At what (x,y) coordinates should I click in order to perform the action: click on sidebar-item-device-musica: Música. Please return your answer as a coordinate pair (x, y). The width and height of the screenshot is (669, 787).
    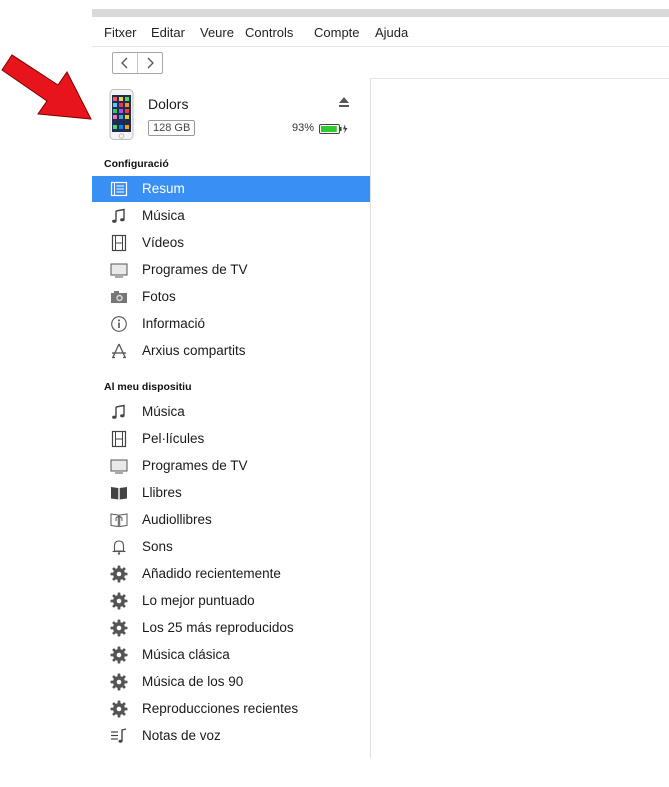
    Looking at the image, I should click on (231, 412).